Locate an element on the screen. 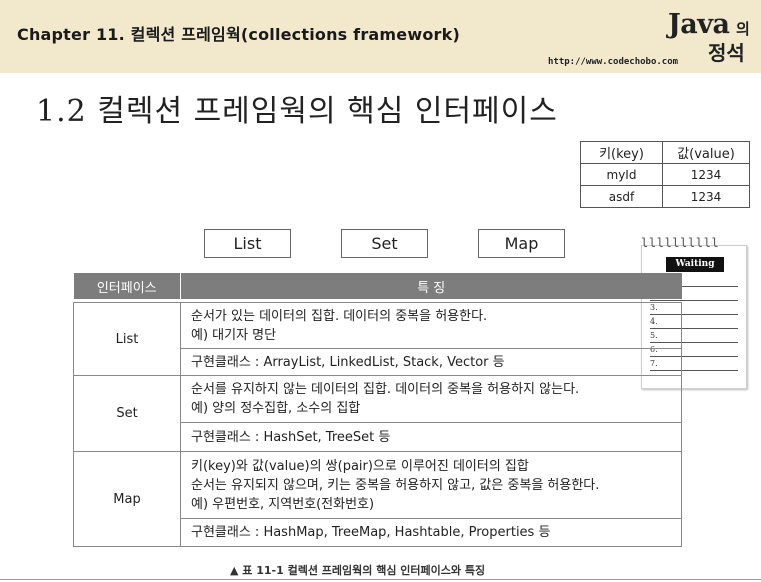  java-logo-suffix: 의 is located at coordinates (743, 29).